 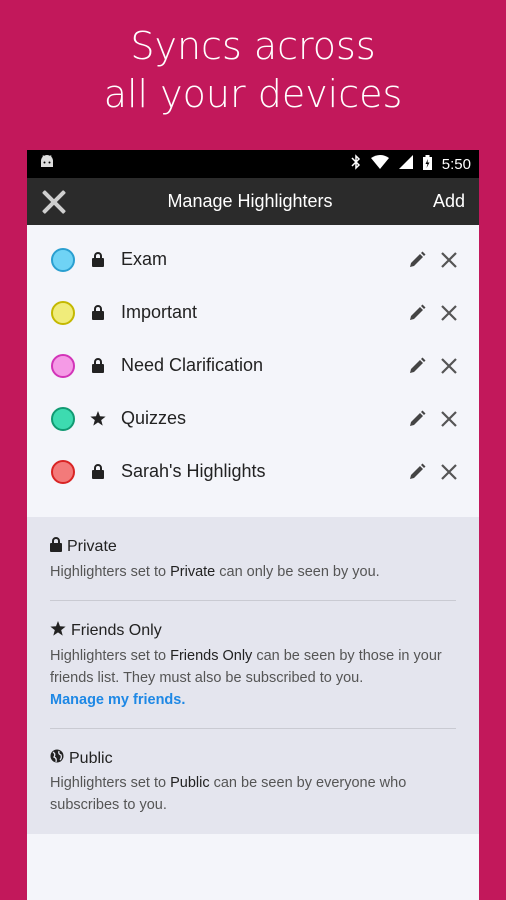 What do you see at coordinates (192, 365) in the screenshot?
I see `highlighter-label: Need Clarification` at bounding box center [192, 365].